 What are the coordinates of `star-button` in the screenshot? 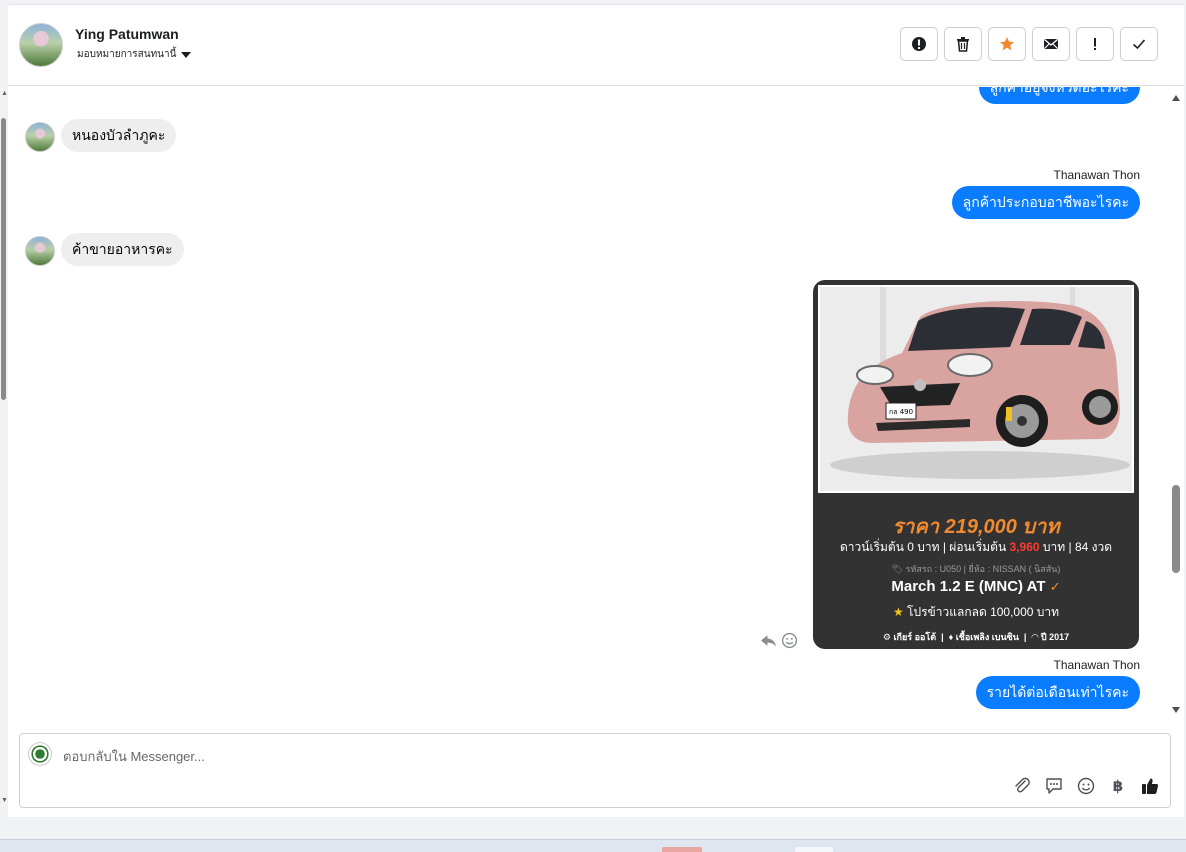 It's located at (1007, 44).